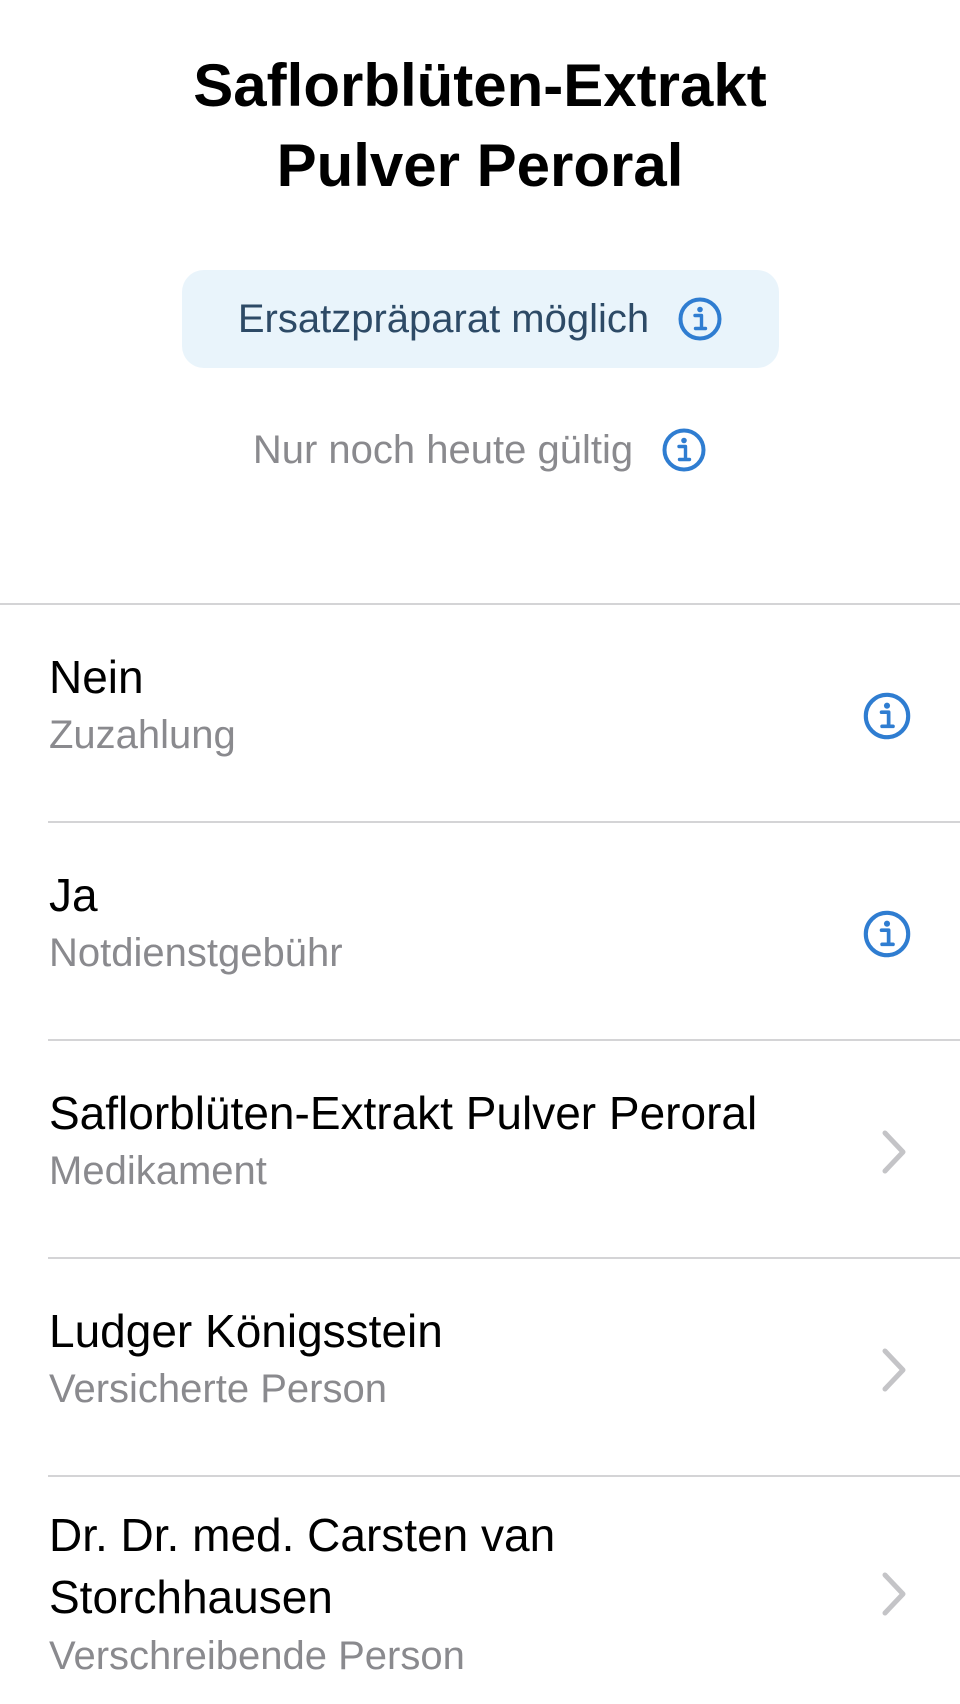  What do you see at coordinates (196, 953) in the screenshot?
I see `row-label: Notdienstgebühr` at bounding box center [196, 953].